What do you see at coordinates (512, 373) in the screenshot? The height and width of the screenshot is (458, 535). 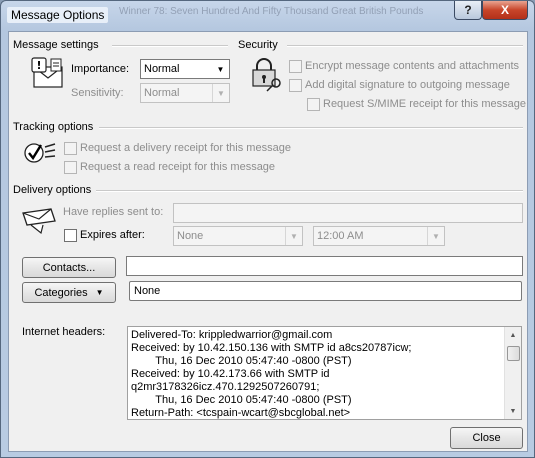 I see `headers-scrollbar: ▲ ▼` at bounding box center [512, 373].